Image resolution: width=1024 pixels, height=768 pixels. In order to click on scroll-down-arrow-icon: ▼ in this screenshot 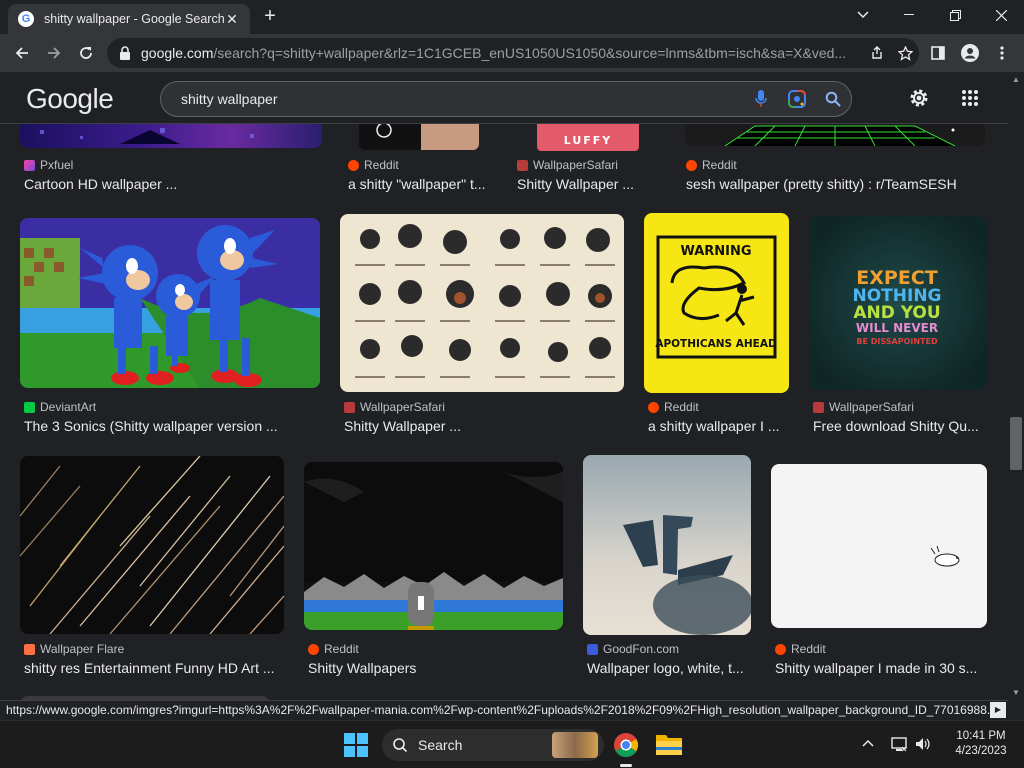, I will do `click(1016, 692)`.